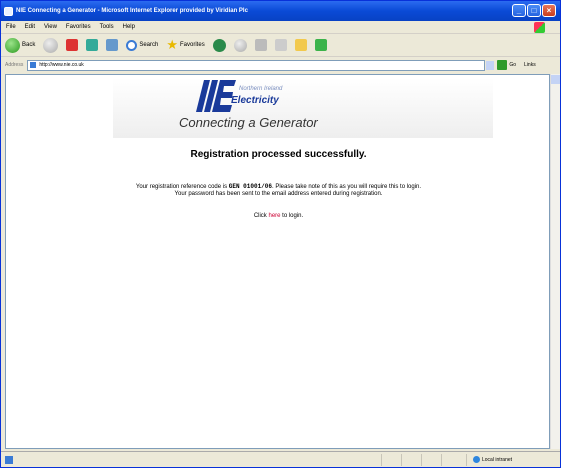 The image size is (561, 468). I want to click on refresh-icon, so click(92, 45).